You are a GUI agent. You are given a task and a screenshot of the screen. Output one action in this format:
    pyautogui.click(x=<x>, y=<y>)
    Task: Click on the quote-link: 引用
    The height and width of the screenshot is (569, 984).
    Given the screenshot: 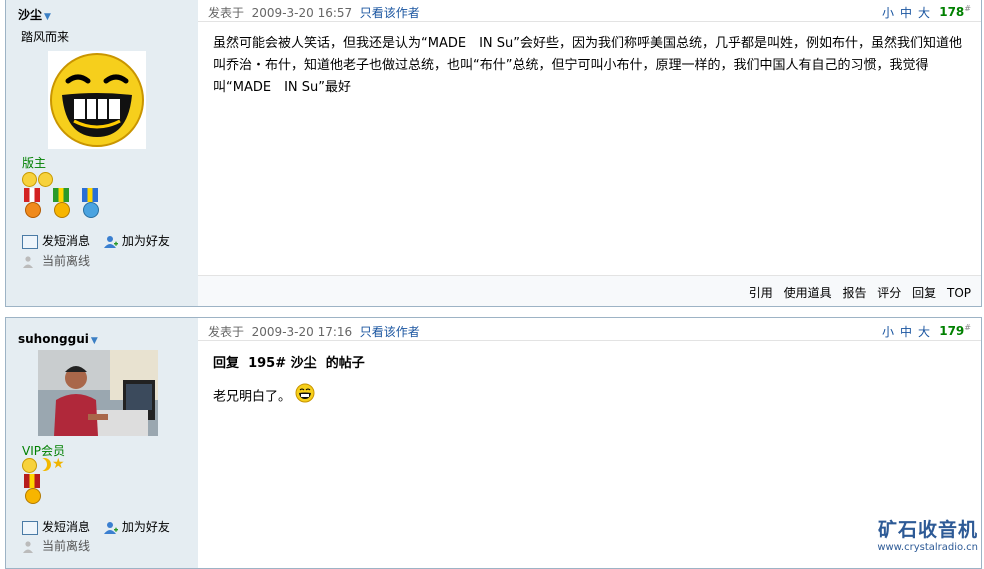 What is the action you would take?
    pyautogui.click(x=761, y=293)
    